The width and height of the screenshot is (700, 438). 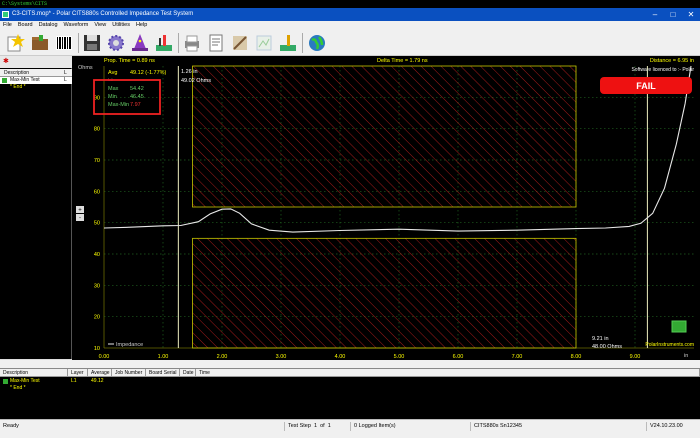 I want to click on legend-impedance: Impedance, so click(x=129, y=345).